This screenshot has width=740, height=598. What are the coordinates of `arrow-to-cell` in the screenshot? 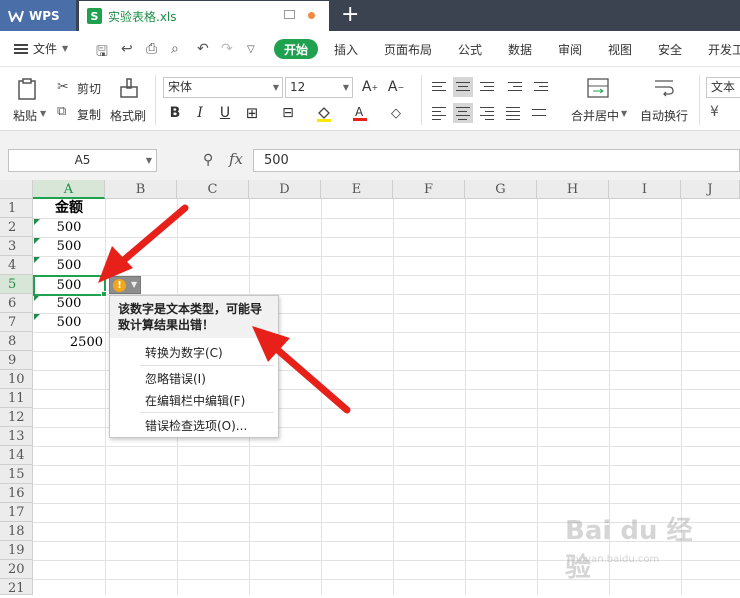 It's located at (143, 243).